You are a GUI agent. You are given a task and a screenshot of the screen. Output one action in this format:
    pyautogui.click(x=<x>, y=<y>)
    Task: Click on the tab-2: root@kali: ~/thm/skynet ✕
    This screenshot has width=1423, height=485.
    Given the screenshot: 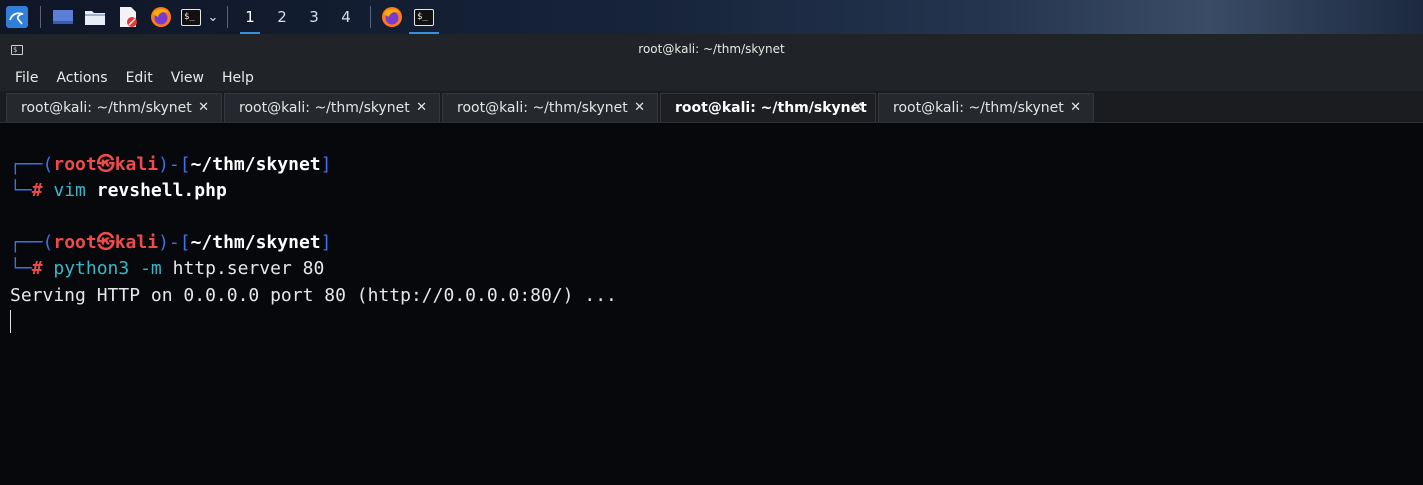 What is the action you would take?
    pyautogui.click(x=332, y=107)
    